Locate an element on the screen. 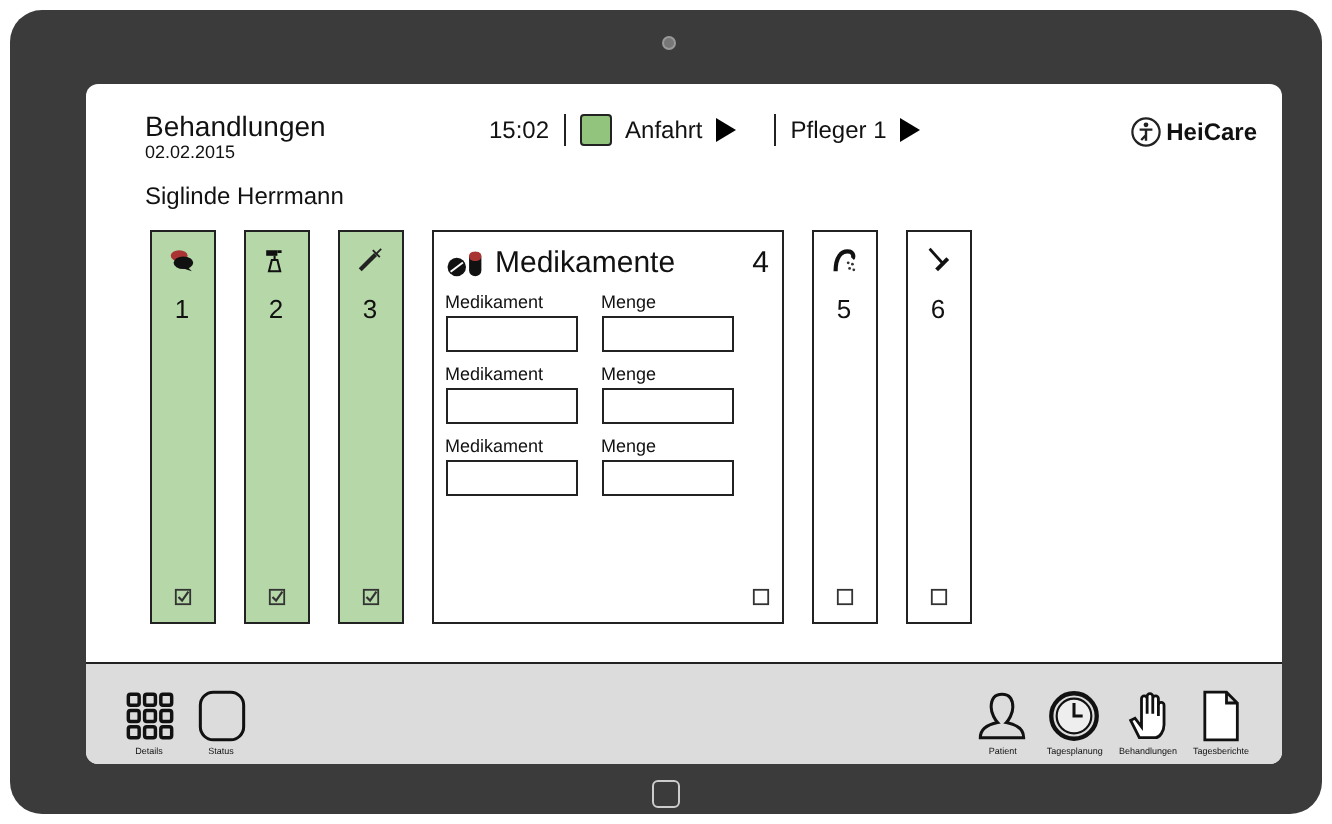 The height and width of the screenshot is (824, 1332). card-number: 5 is located at coordinates (844, 309).